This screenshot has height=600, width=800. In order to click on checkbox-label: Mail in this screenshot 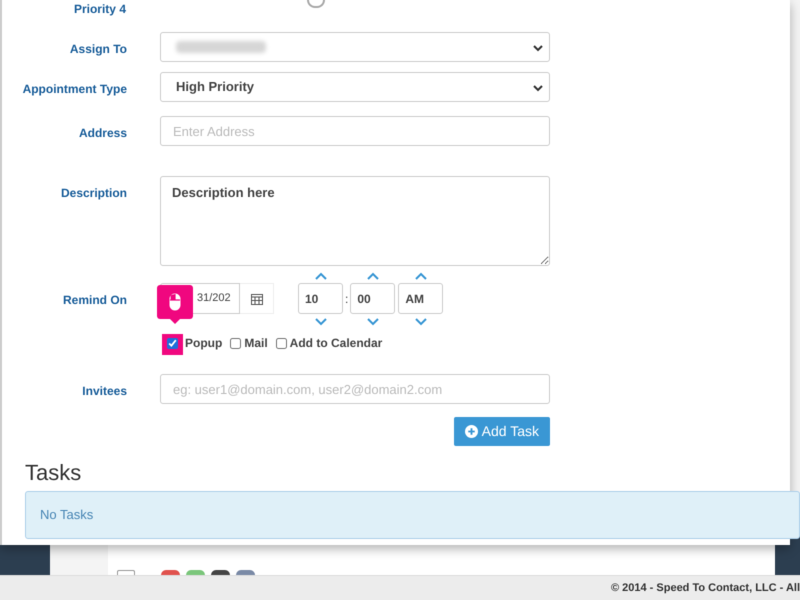, I will do `click(256, 343)`.